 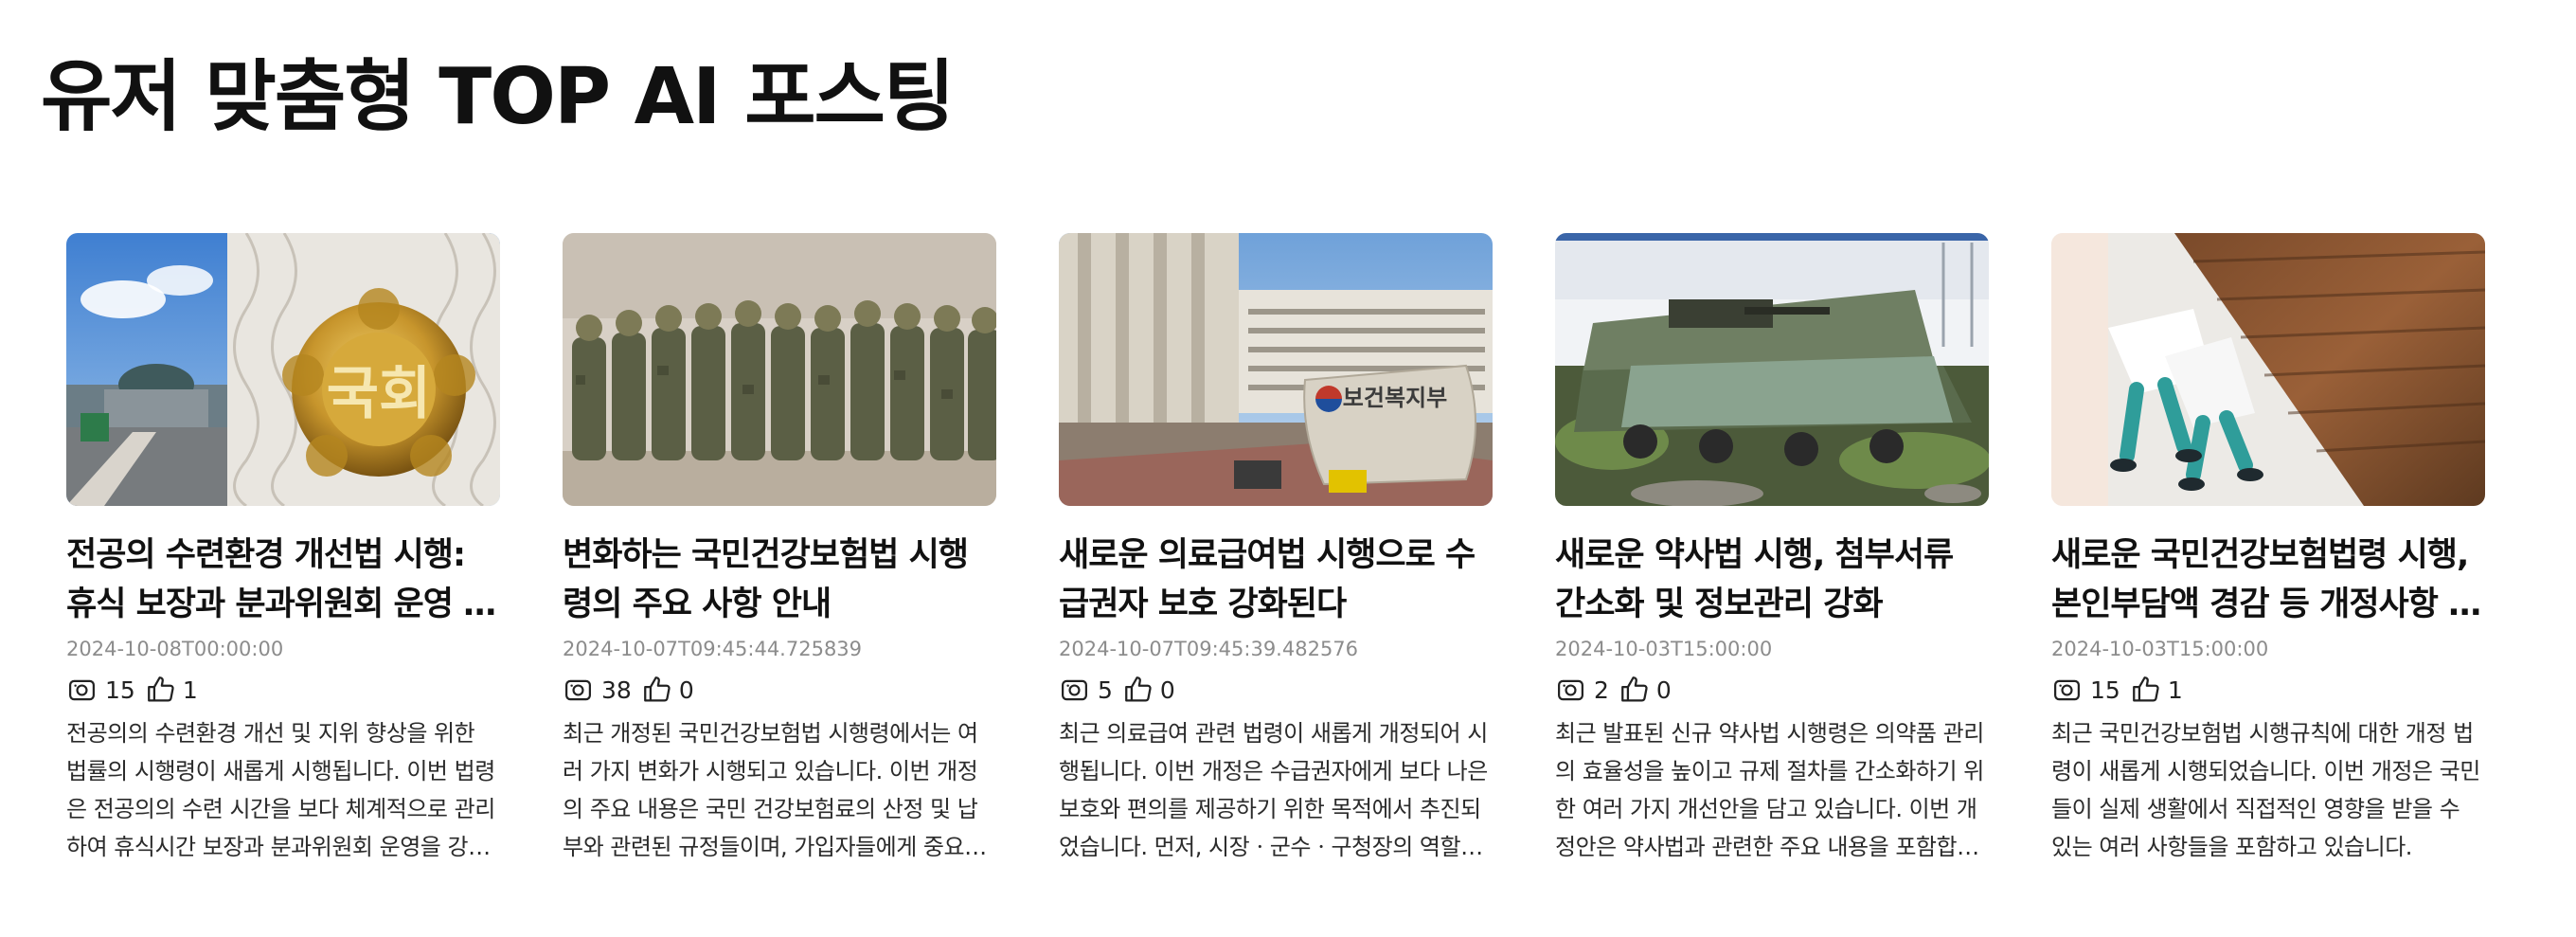 I want to click on post-date: 2024-10-07T09:45:39.482576, so click(x=1209, y=649).